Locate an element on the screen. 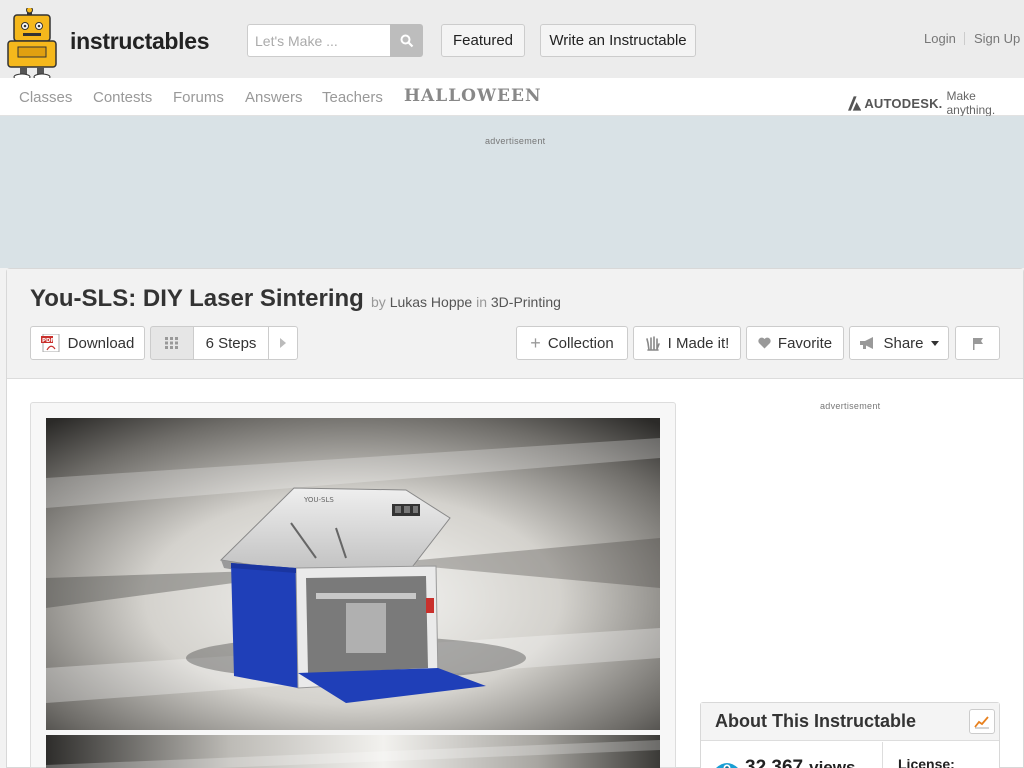 Image resolution: width=1024 pixels, height=768 pixels. license-label: License: is located at coordinates (926, 762).